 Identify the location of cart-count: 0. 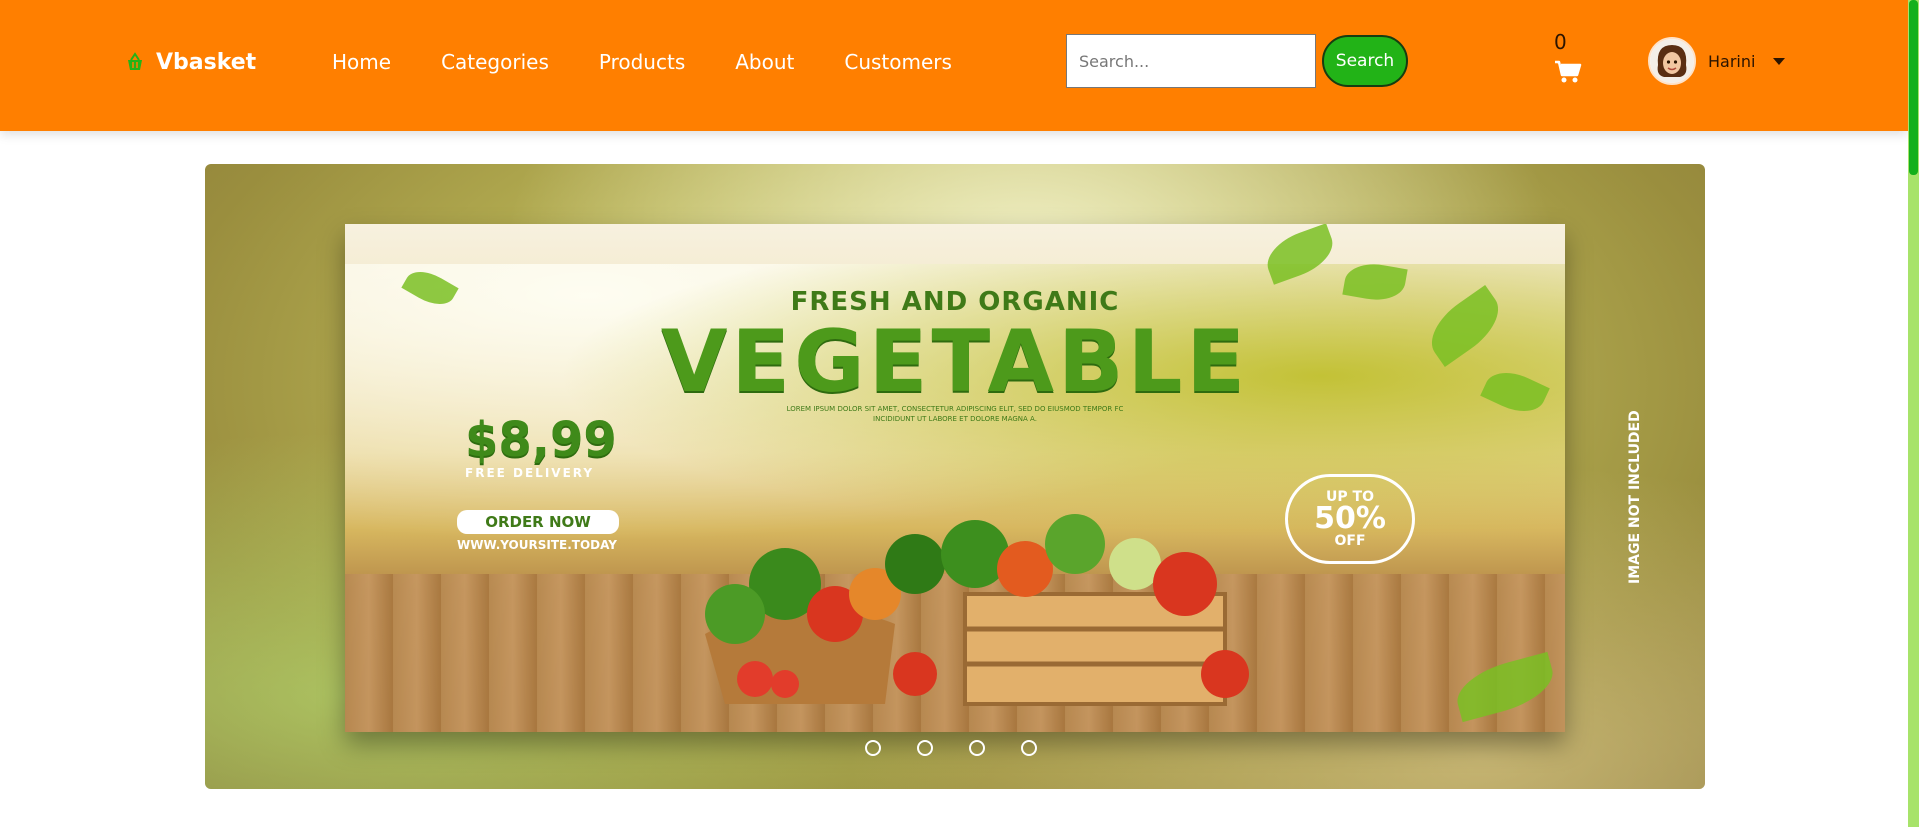
(1560, 42).